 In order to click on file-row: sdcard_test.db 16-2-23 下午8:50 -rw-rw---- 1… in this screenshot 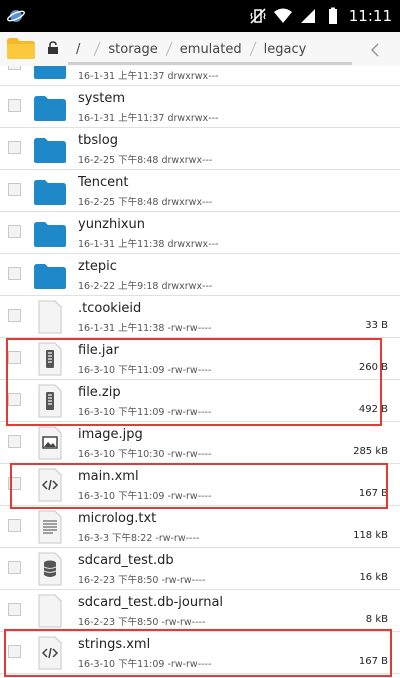, I will do `click(200, 569)`.